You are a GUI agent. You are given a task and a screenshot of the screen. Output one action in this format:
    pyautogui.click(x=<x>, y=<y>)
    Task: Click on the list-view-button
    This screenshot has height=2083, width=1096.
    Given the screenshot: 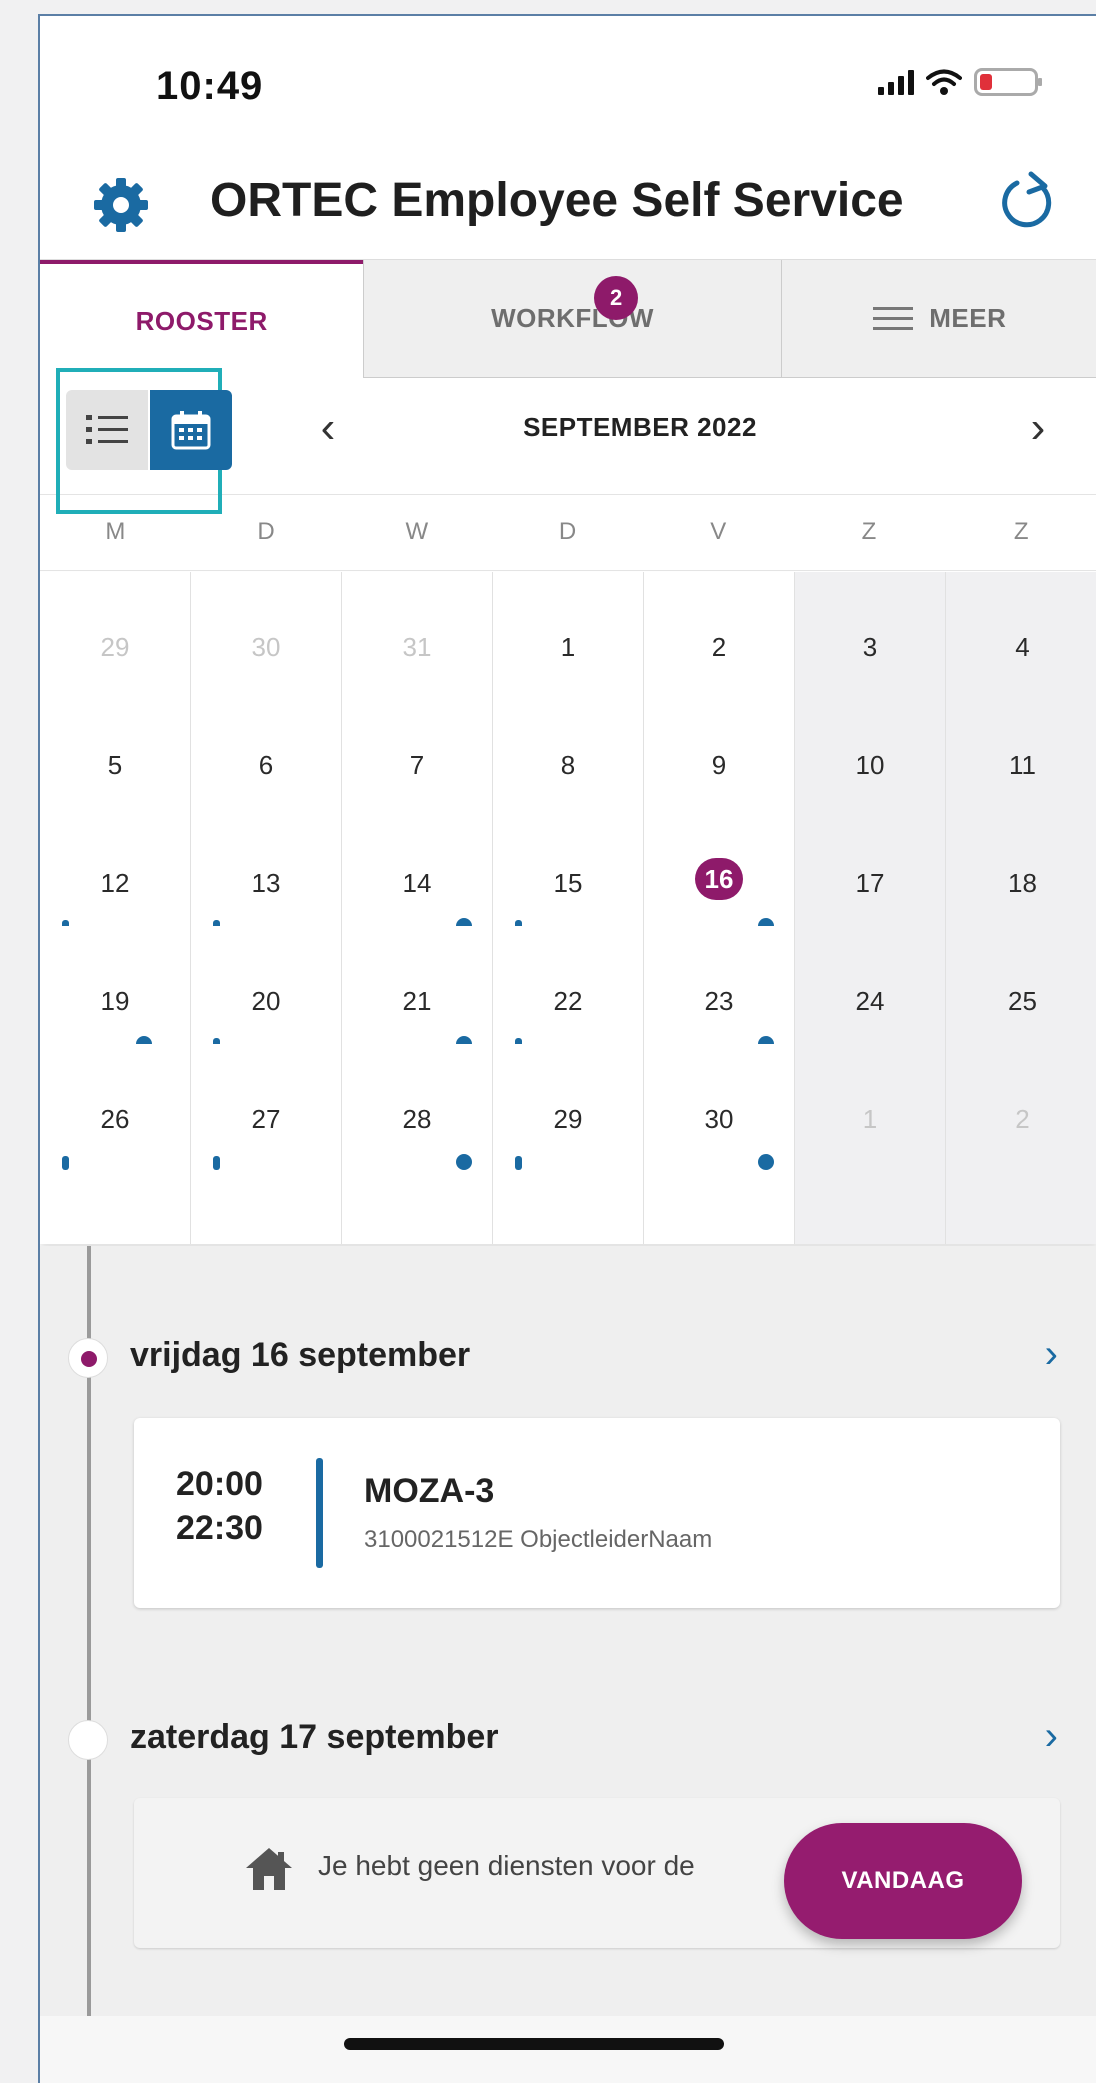 What is the action you would take?
    pyautogui.click(x=107, y=430)
    